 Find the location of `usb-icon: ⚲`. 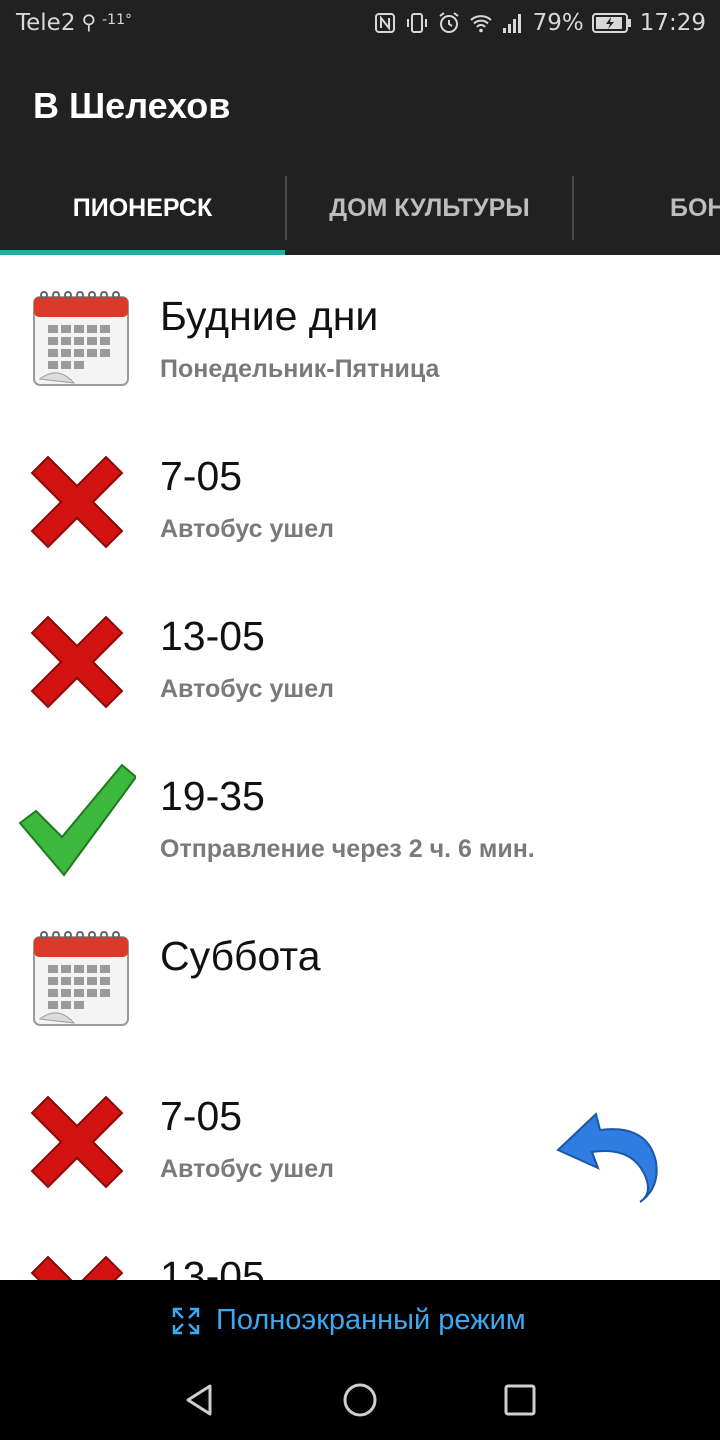

usb-icon: ⚲ is located at coordinates (89, 22).